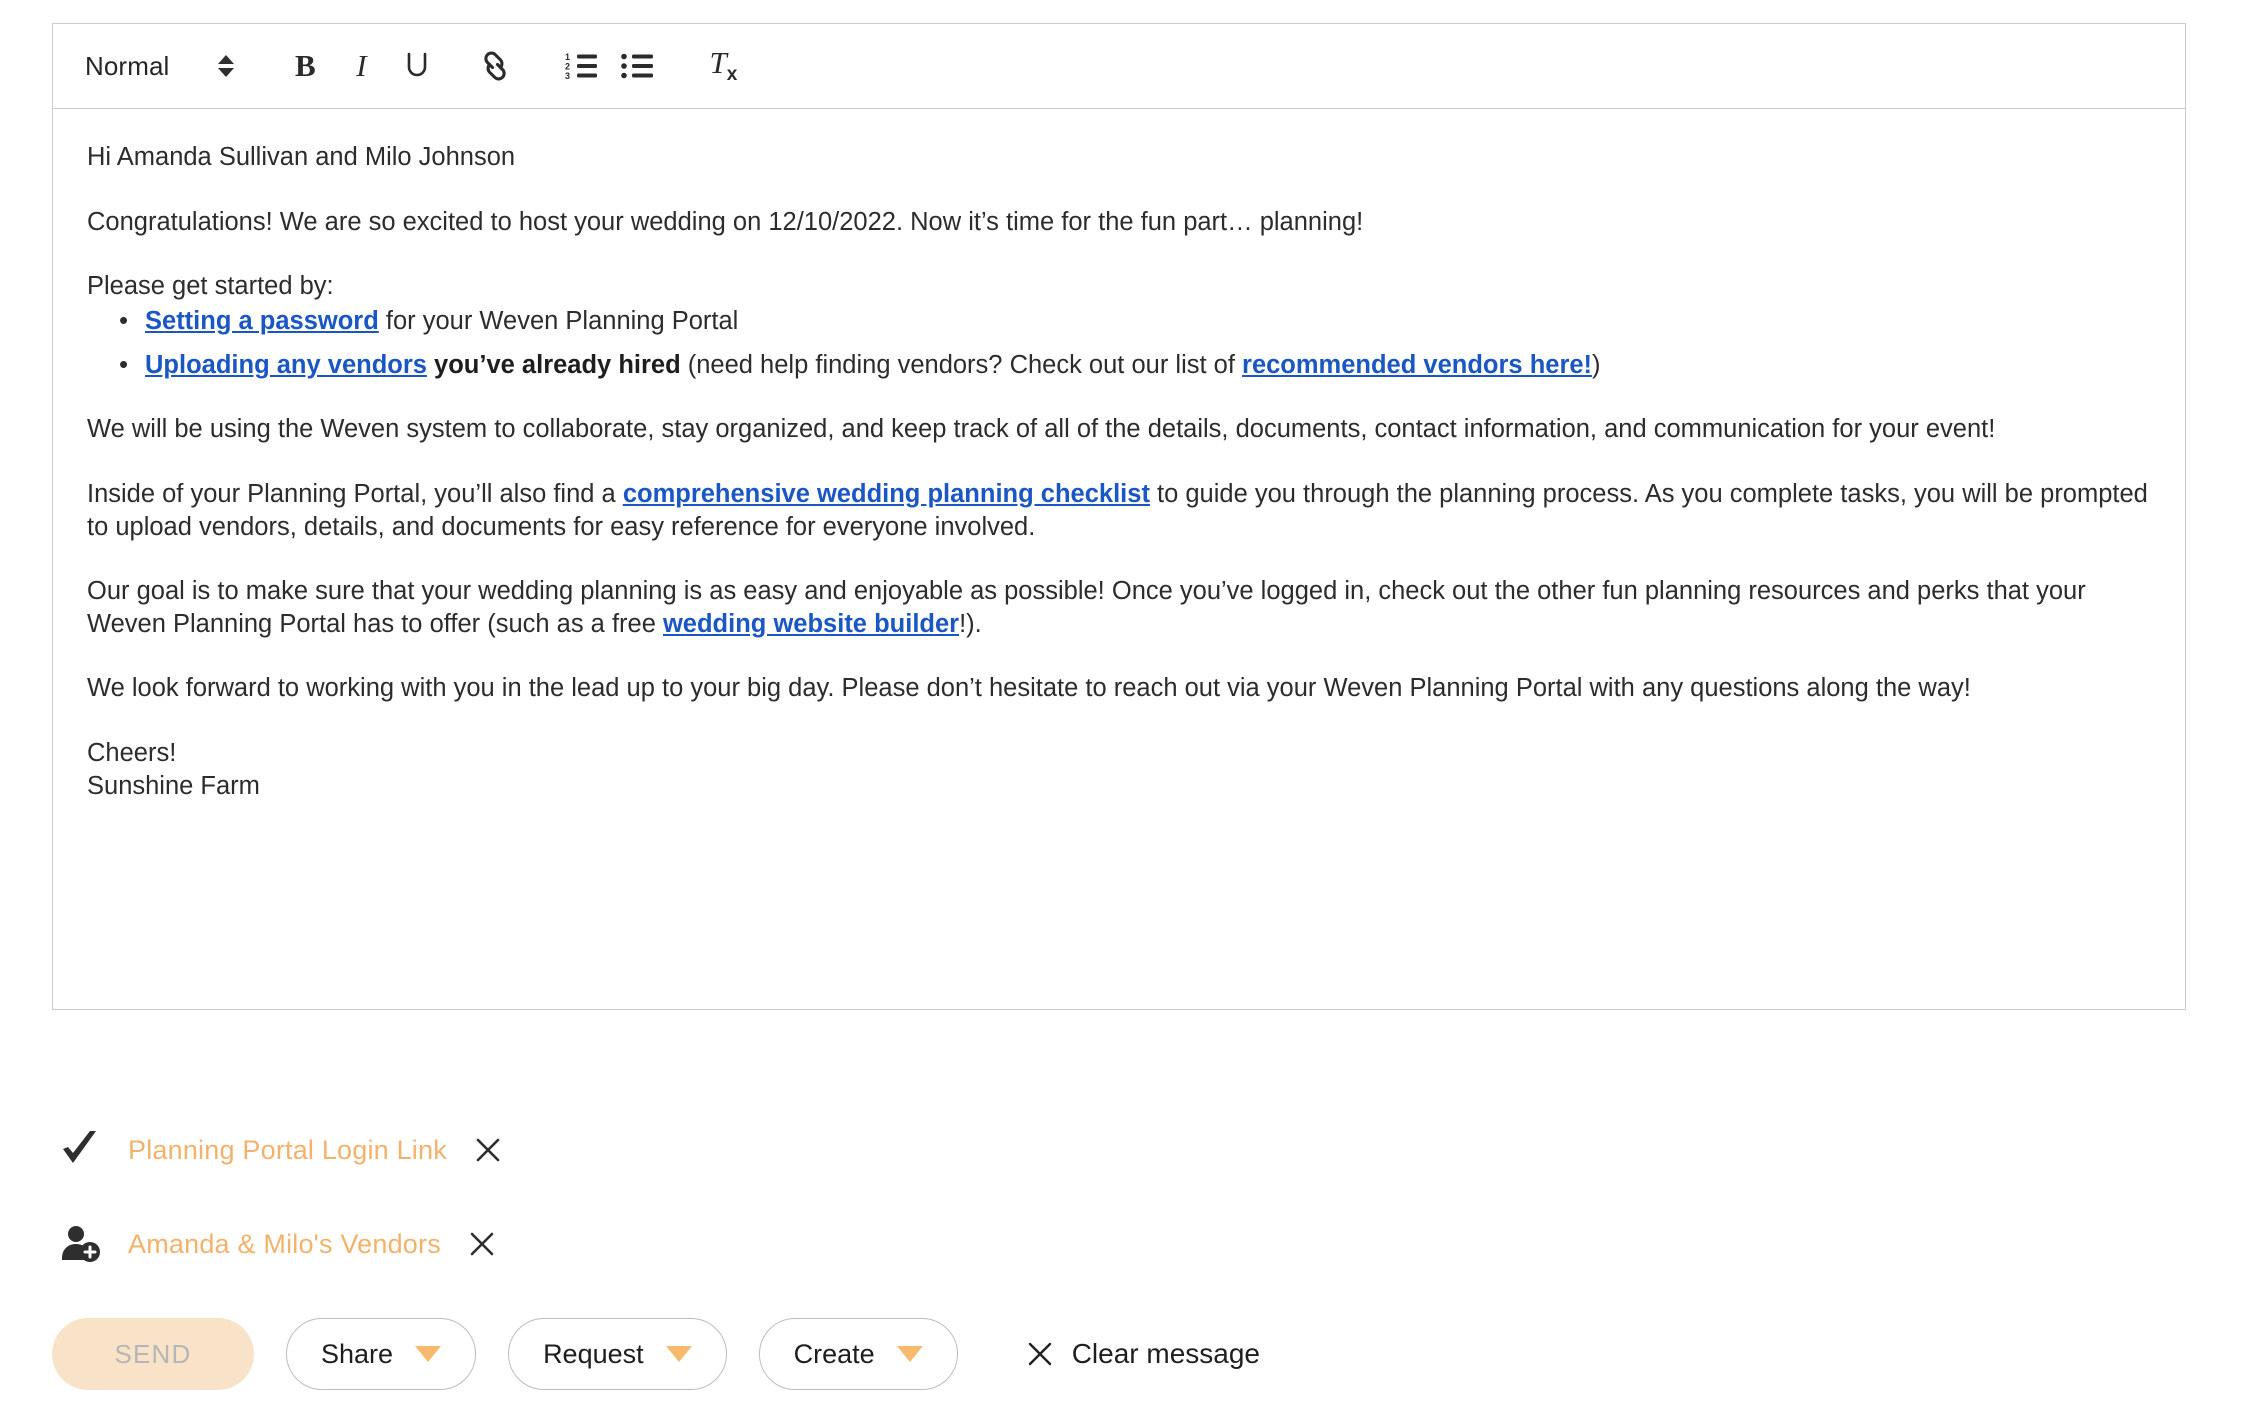  I want to click on share-button: Share, so click(381, 1354).